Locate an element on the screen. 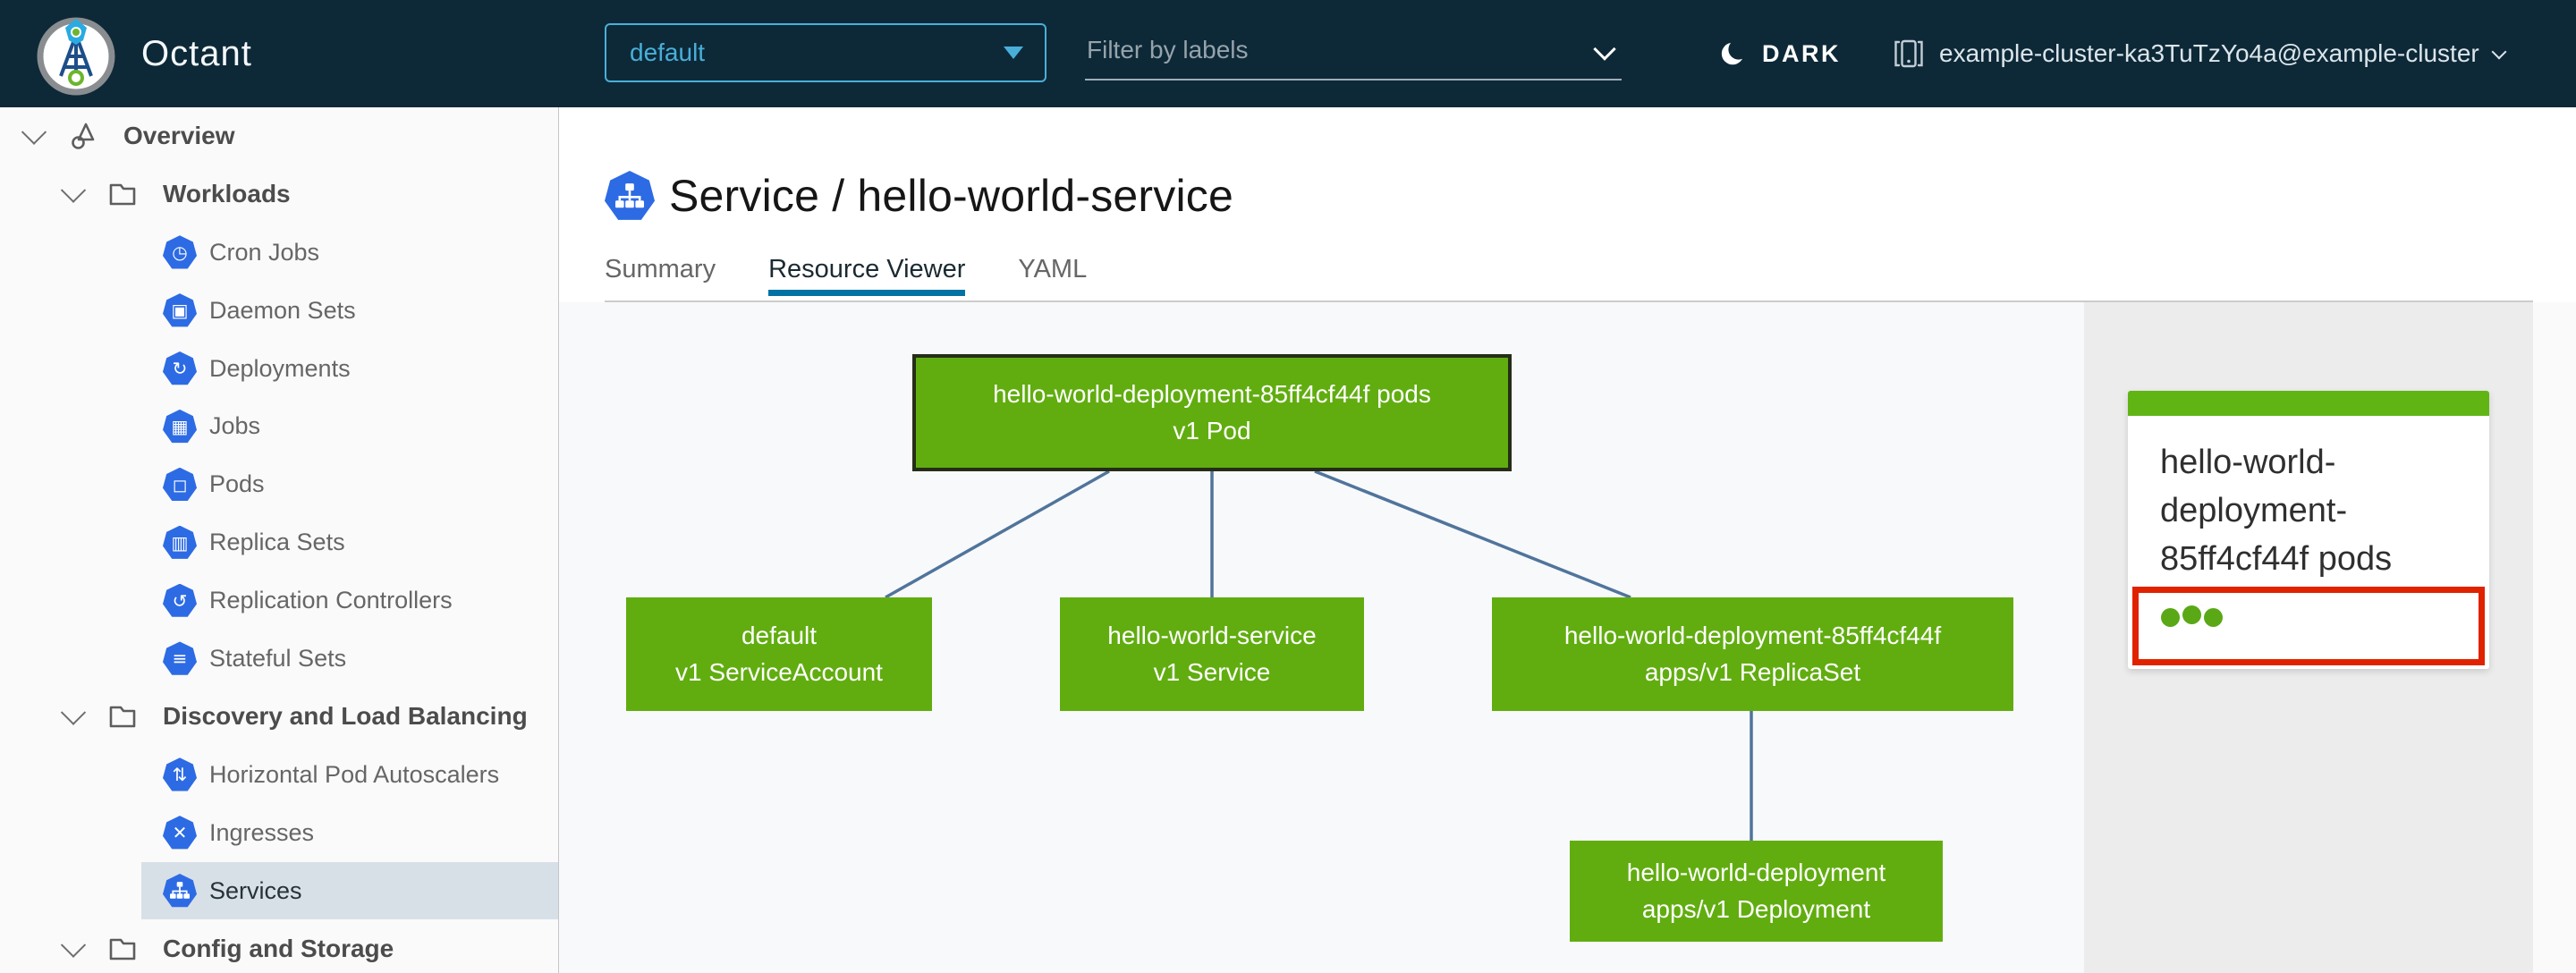 The width and height of the screenshot is (2576, 973). sidebar-item-services: Services is located at coordinates (279, 890).